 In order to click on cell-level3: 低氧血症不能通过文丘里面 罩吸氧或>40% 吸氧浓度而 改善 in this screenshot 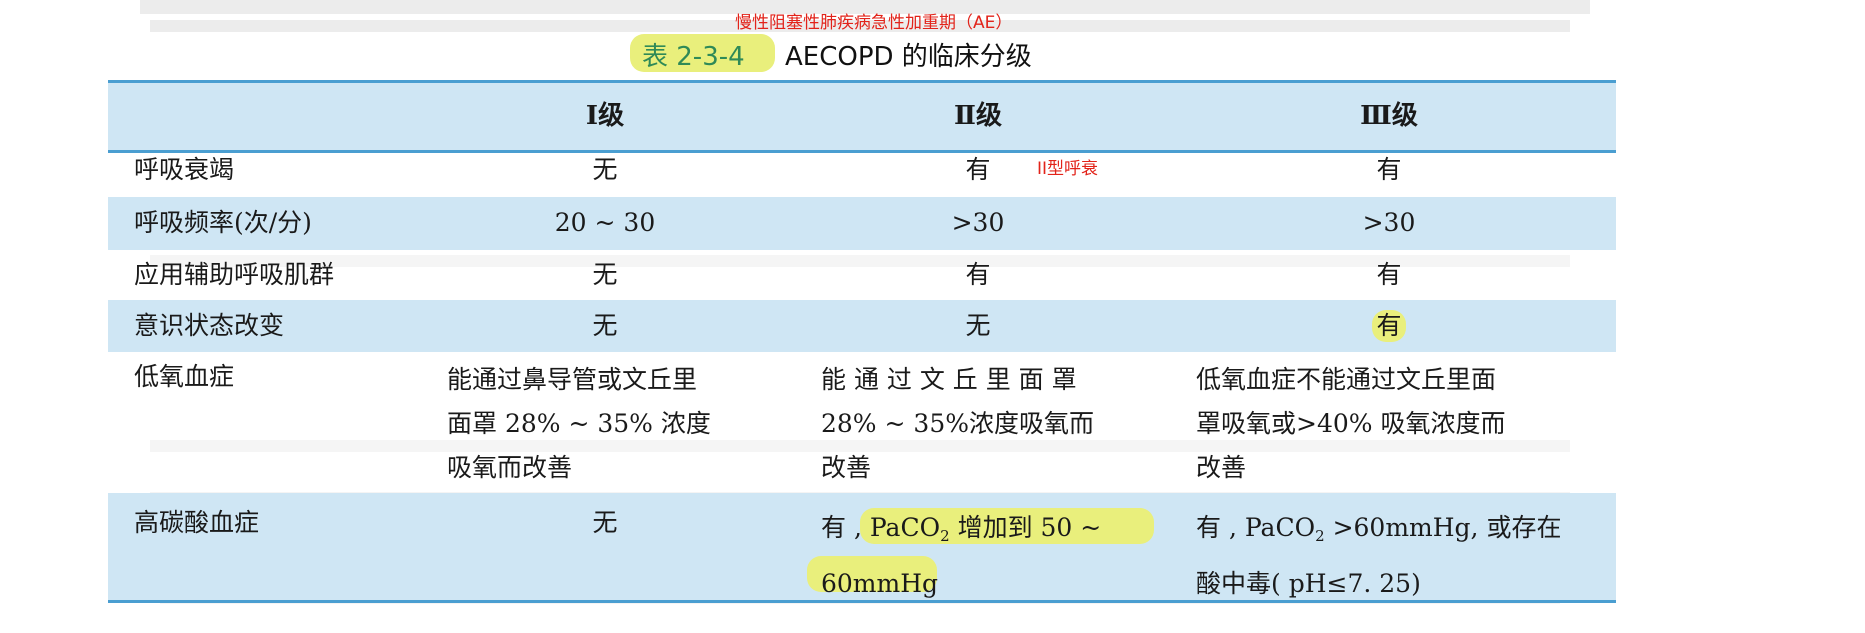, I will do `click(1350, 424)`.